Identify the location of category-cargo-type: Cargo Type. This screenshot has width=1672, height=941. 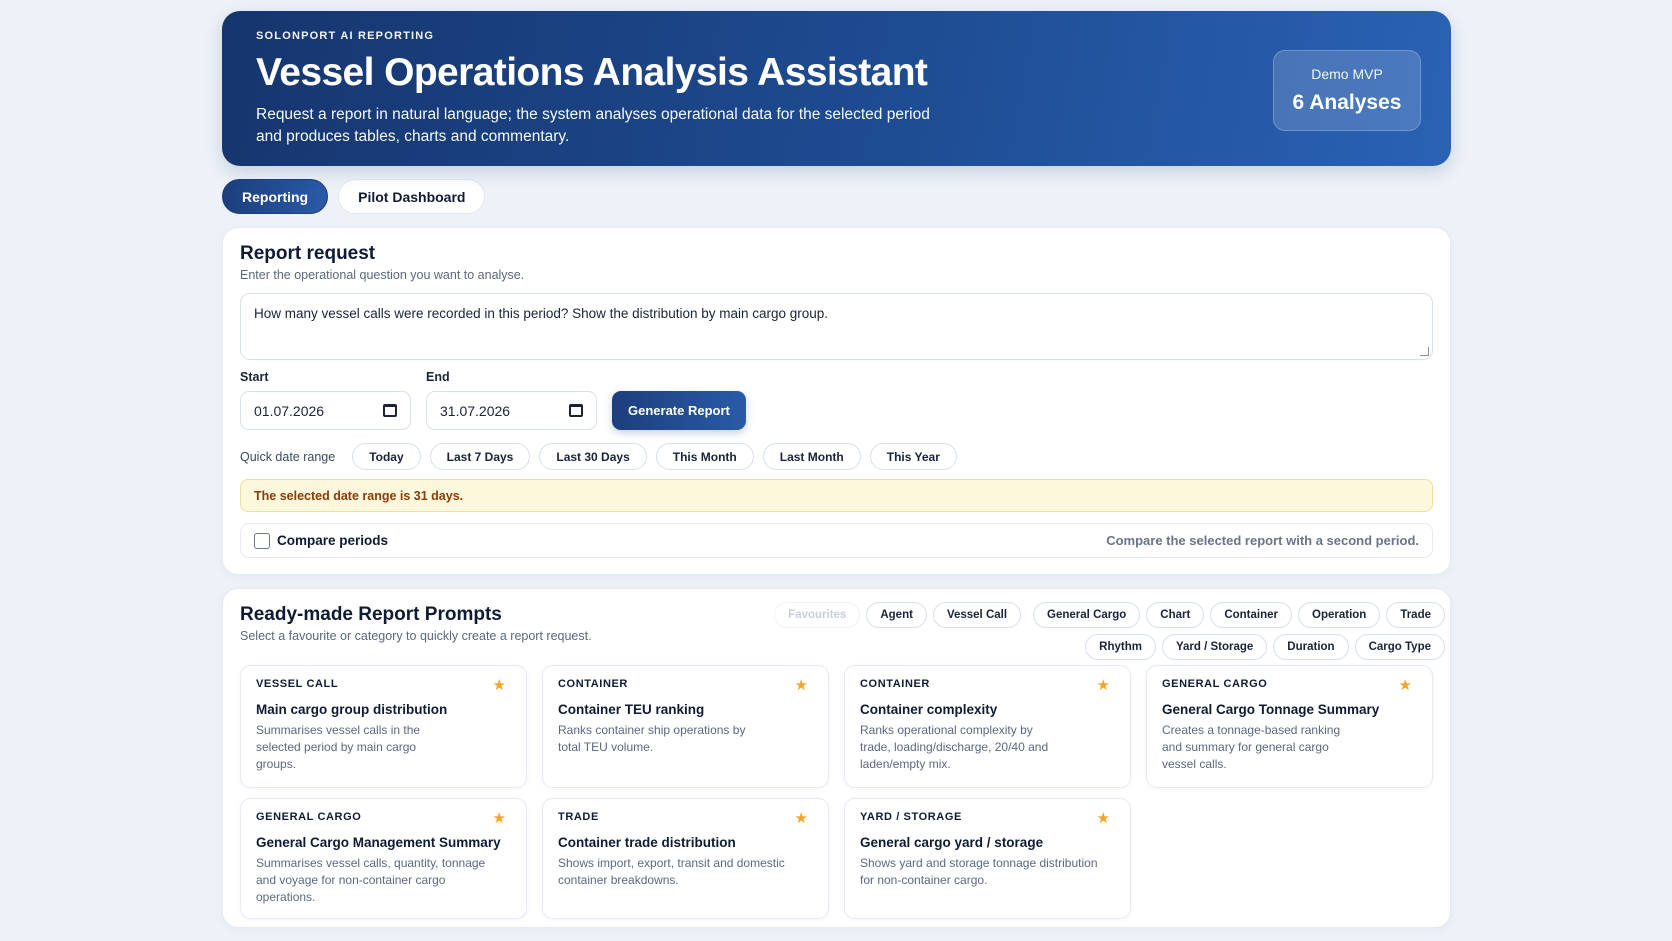
(1399, 647).